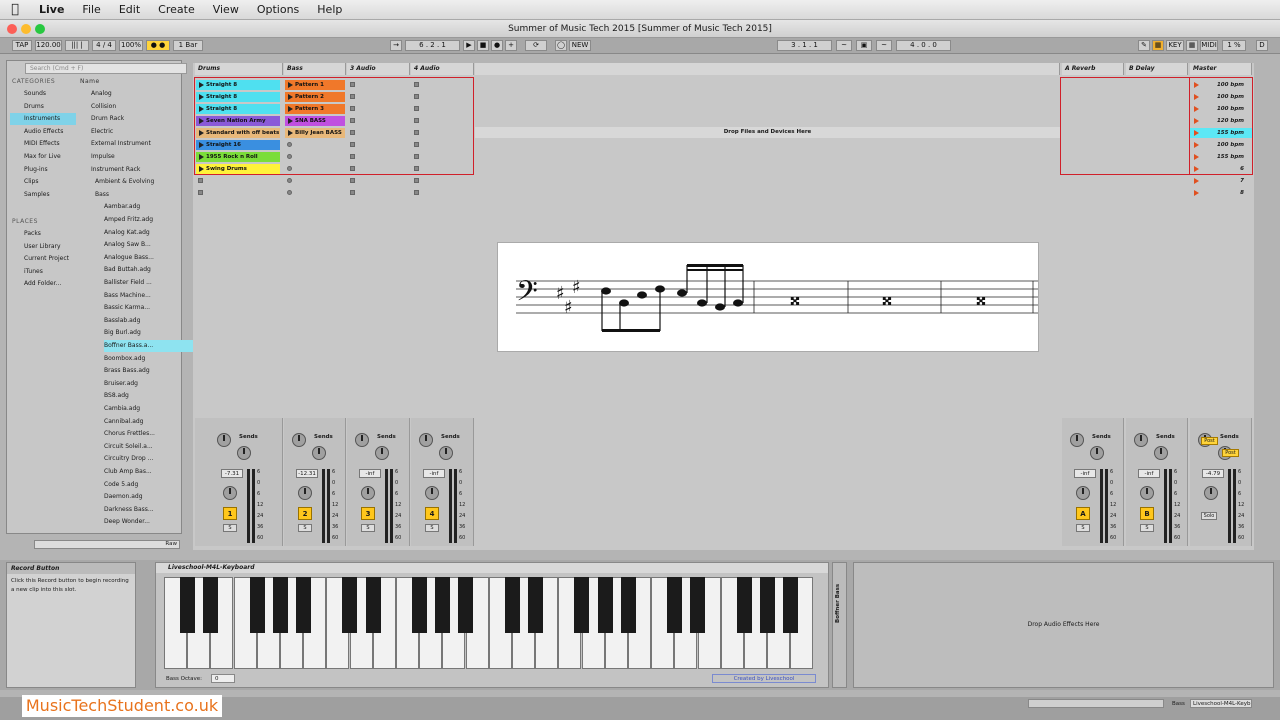  What do you see at coordinates (764, 678) in the screenshot?
I see `credit-link: Created by Liveschool` at bounding box center [764, 678].